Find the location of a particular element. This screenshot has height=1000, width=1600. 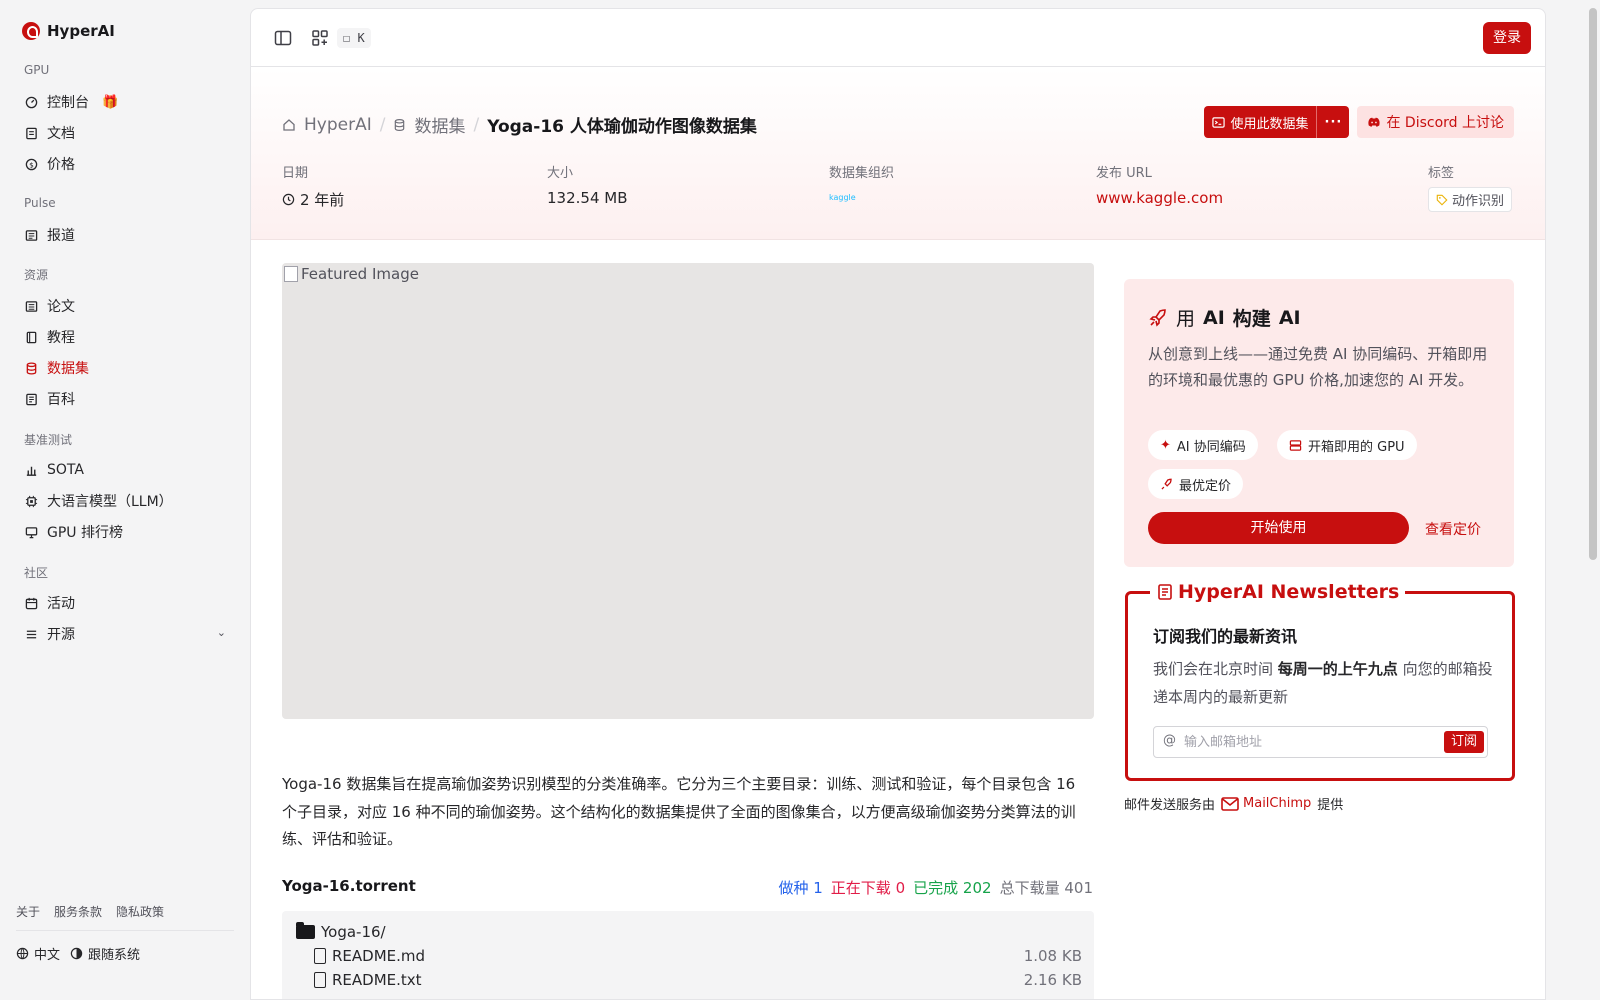

sidebar-item-label: 控制台 is located at coordinates (68, 103).